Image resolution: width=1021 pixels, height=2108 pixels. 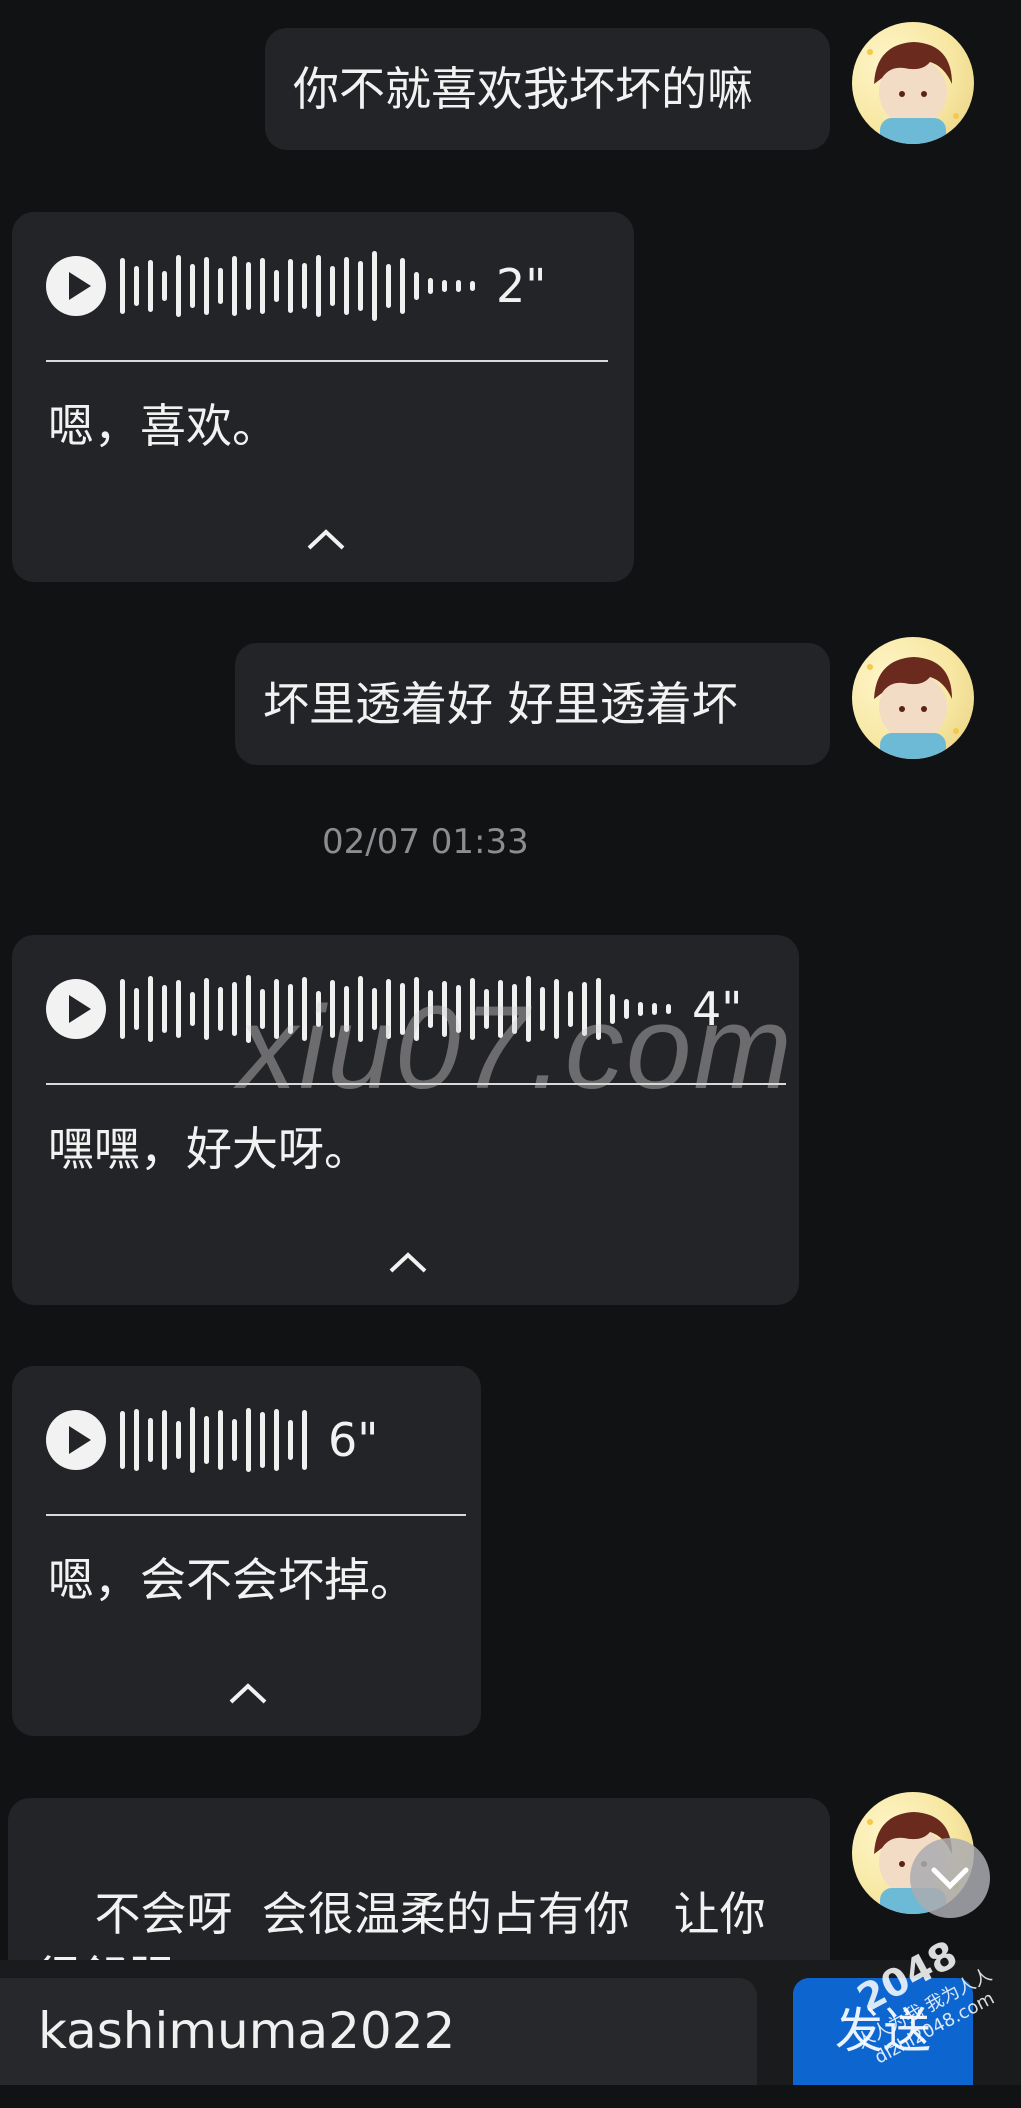 I want to click on chevron-down-icon, so click(x=950, y=1878).